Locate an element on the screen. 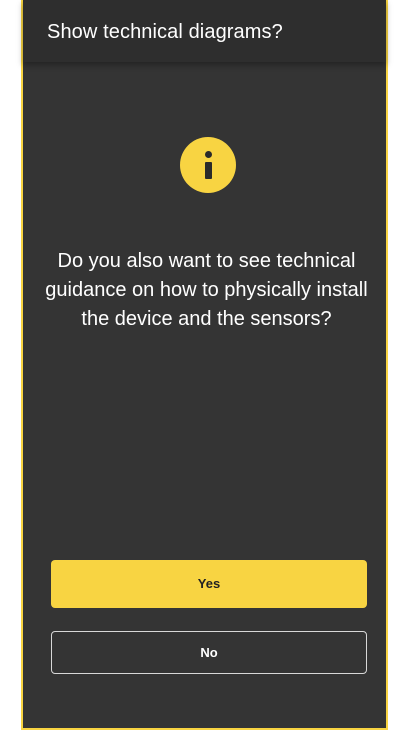 Image resolution: width=397 pixels, height=730 pixels. yes-button: Yes is located at coordinates (209, 584).